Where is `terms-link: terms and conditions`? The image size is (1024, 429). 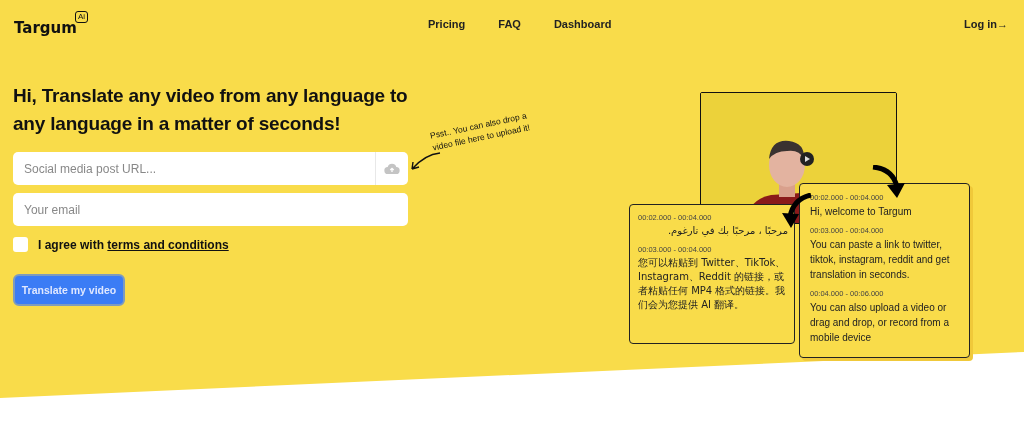
terms-link: terms and conditions is located at coordinates (168, 244).